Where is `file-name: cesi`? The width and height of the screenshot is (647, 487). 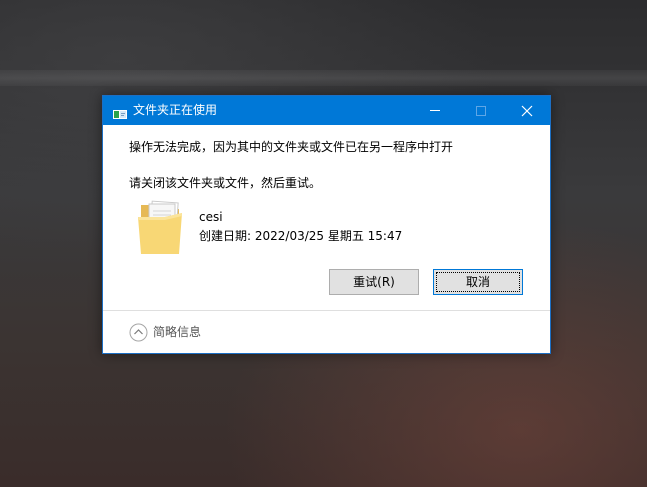
file-name: cesi is located at coordinates (211, 217).